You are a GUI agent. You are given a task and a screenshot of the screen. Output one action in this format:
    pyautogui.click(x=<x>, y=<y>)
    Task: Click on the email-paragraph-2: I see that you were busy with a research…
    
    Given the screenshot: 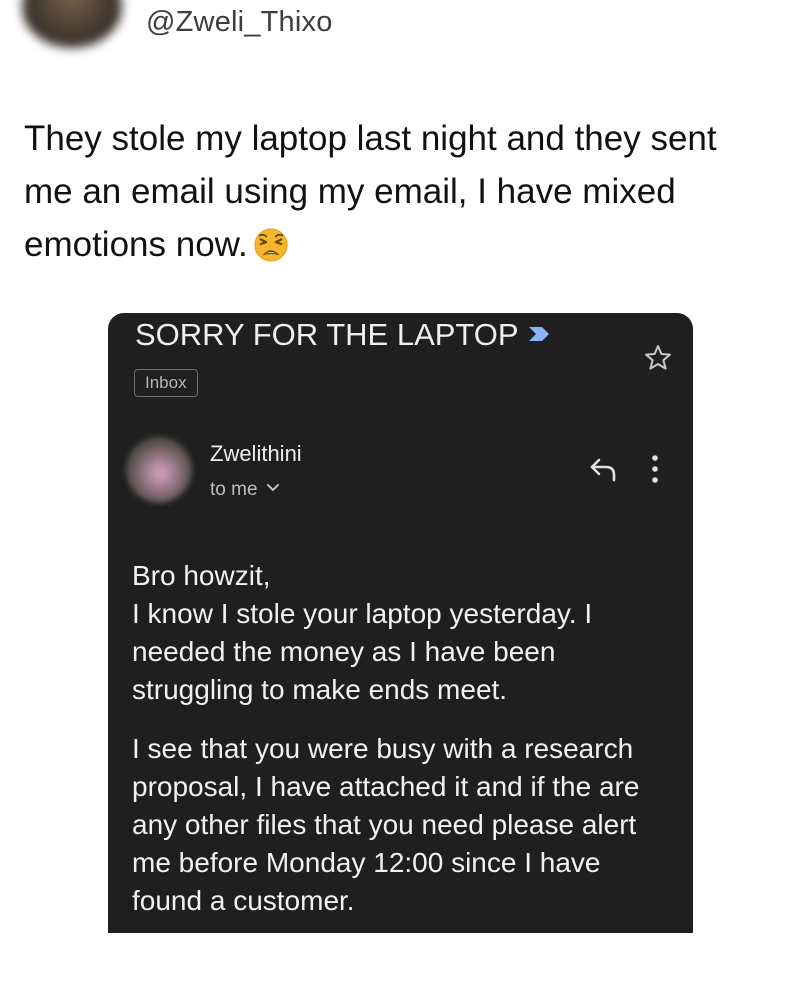 What is the action you would take?
    pyautogui.click(x=386, y=824)
    